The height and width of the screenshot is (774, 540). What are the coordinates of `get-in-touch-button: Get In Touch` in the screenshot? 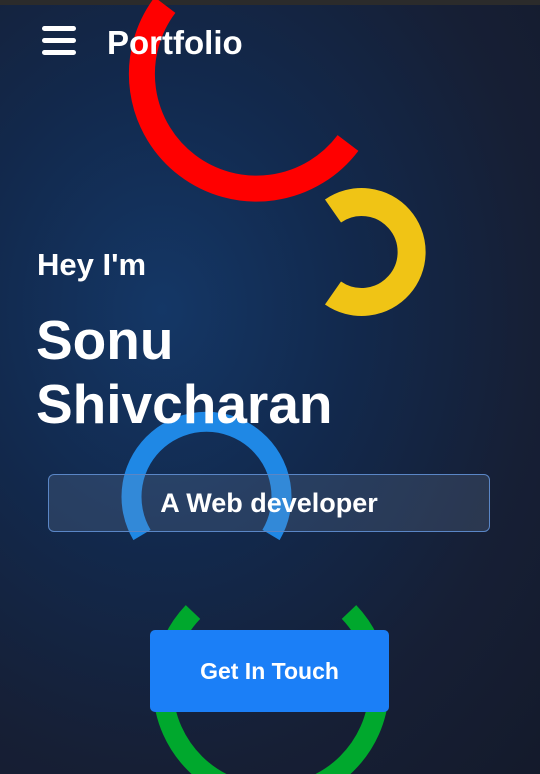 It's located at (269, 671).